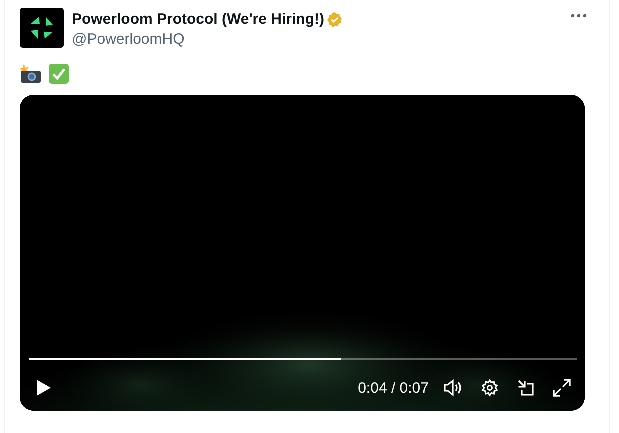 This screenshot has width=619, height=433. Describe the element at coordinates (453, 388) in the screenshot. I see `volume-icon` at that location.